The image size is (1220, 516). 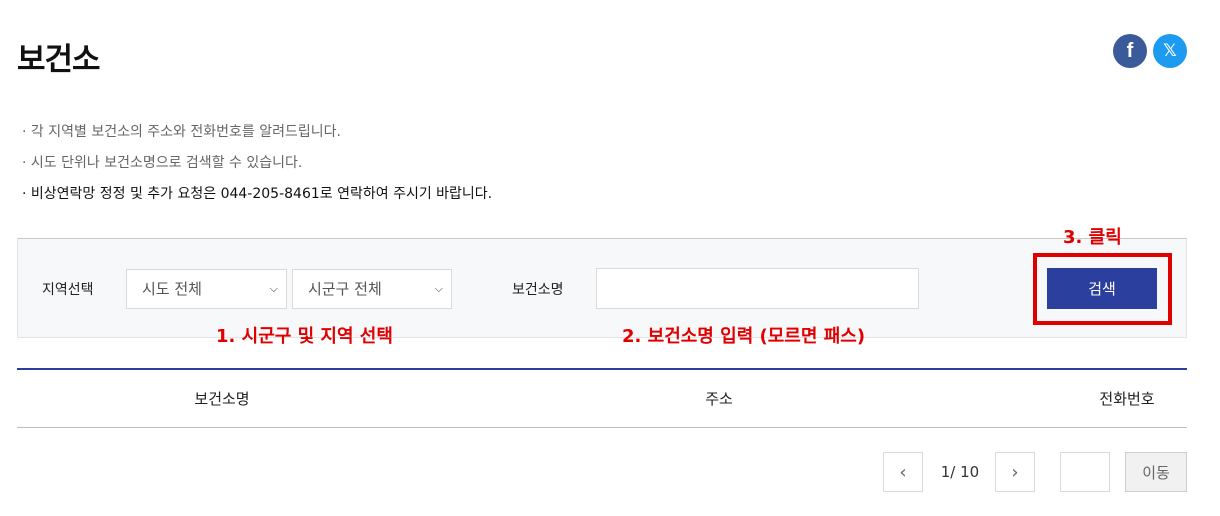 What do you see at coordinates (1092, 237) in the screenshot?
I see `annotation-step3: 3. 클릭` at bounding box center [1092, 237].